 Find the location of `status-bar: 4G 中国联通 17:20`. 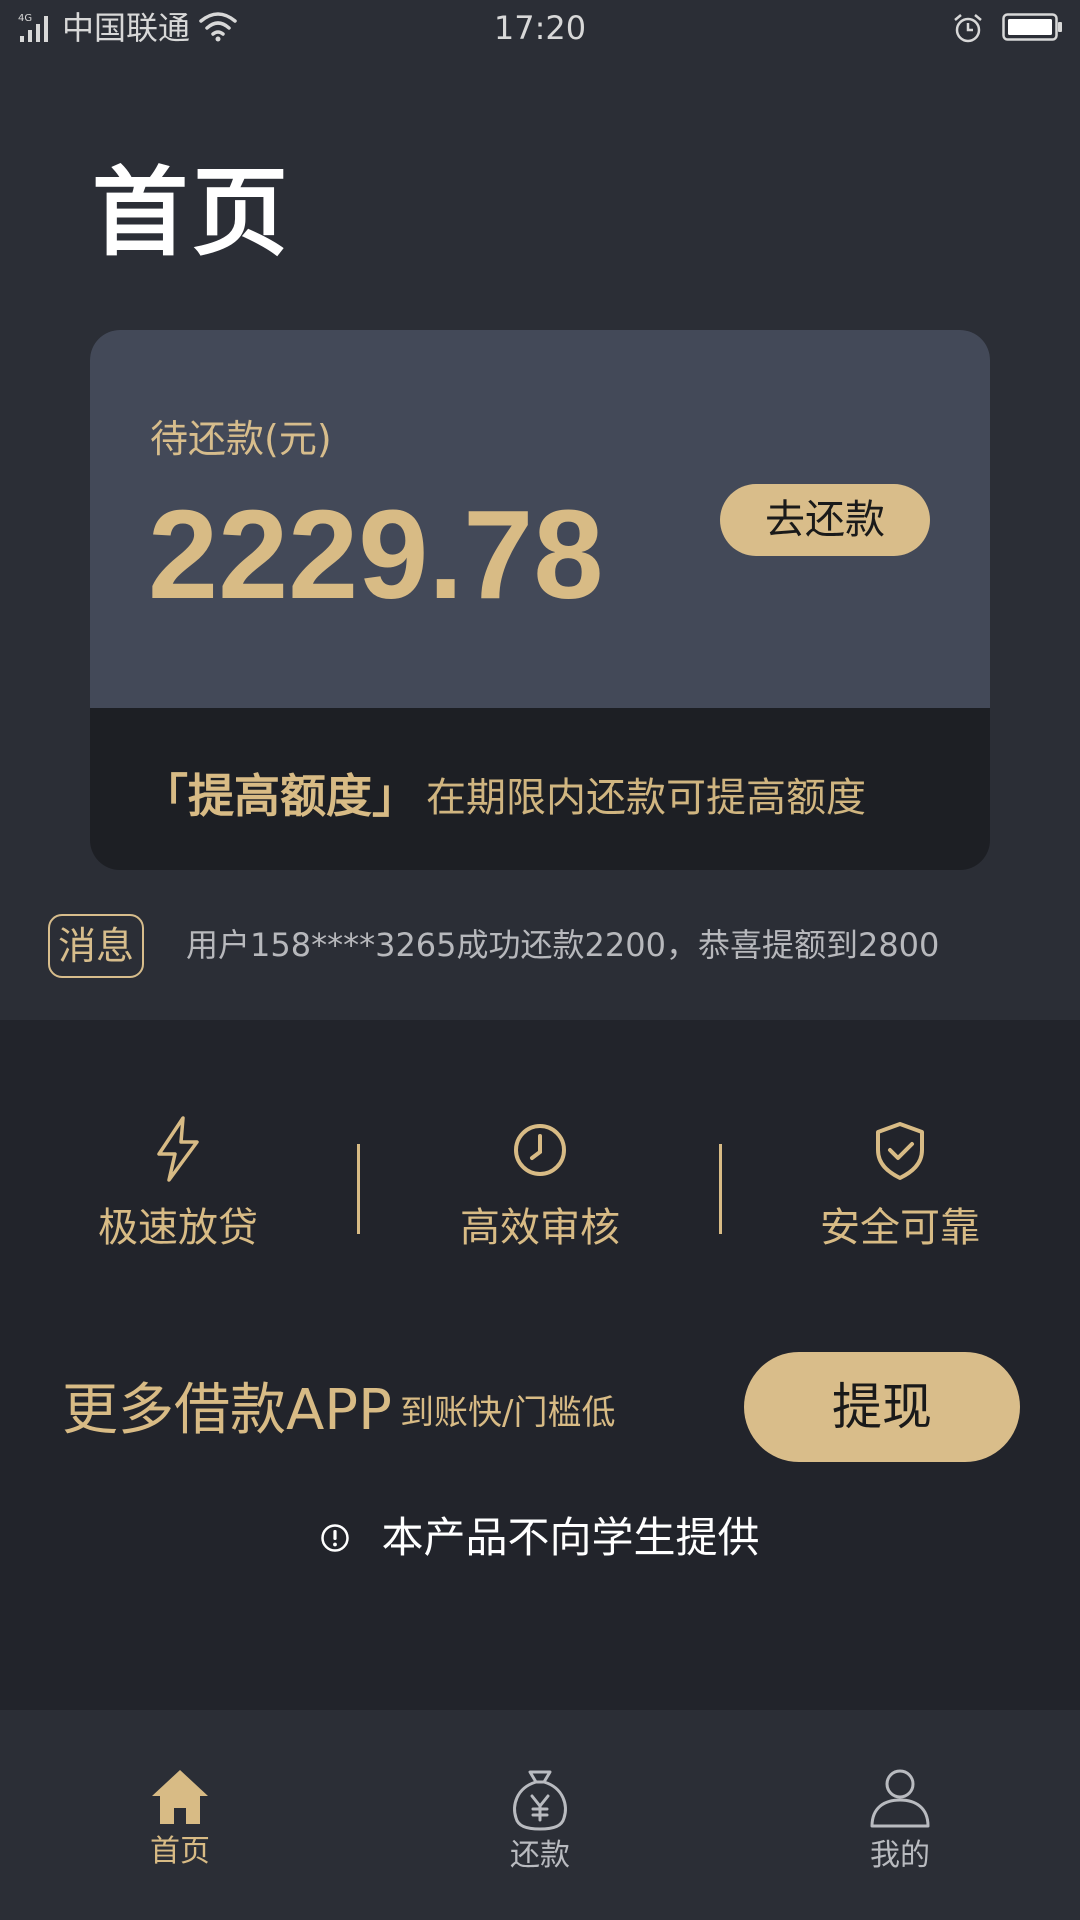

status-bar: 4G 中国联通 17:20 is located at coordinates (540, 29).